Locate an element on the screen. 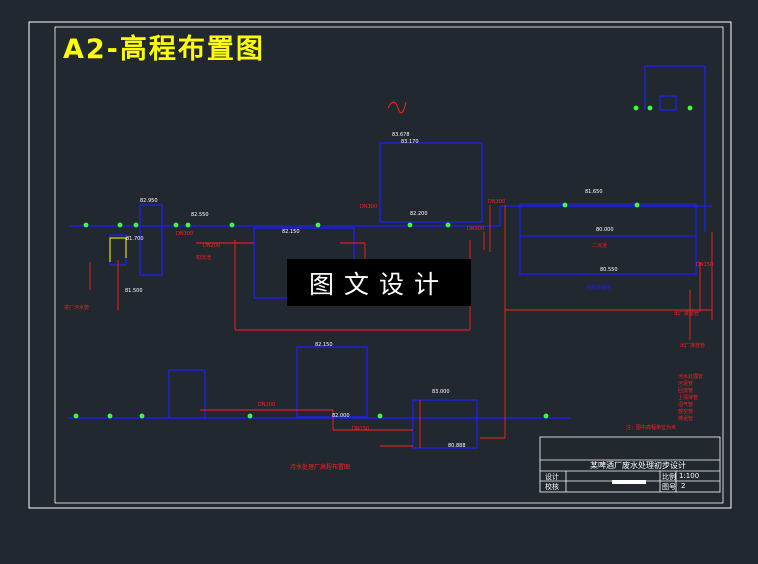  elevation-label: 80.000 is located at coordinates (605, 230).